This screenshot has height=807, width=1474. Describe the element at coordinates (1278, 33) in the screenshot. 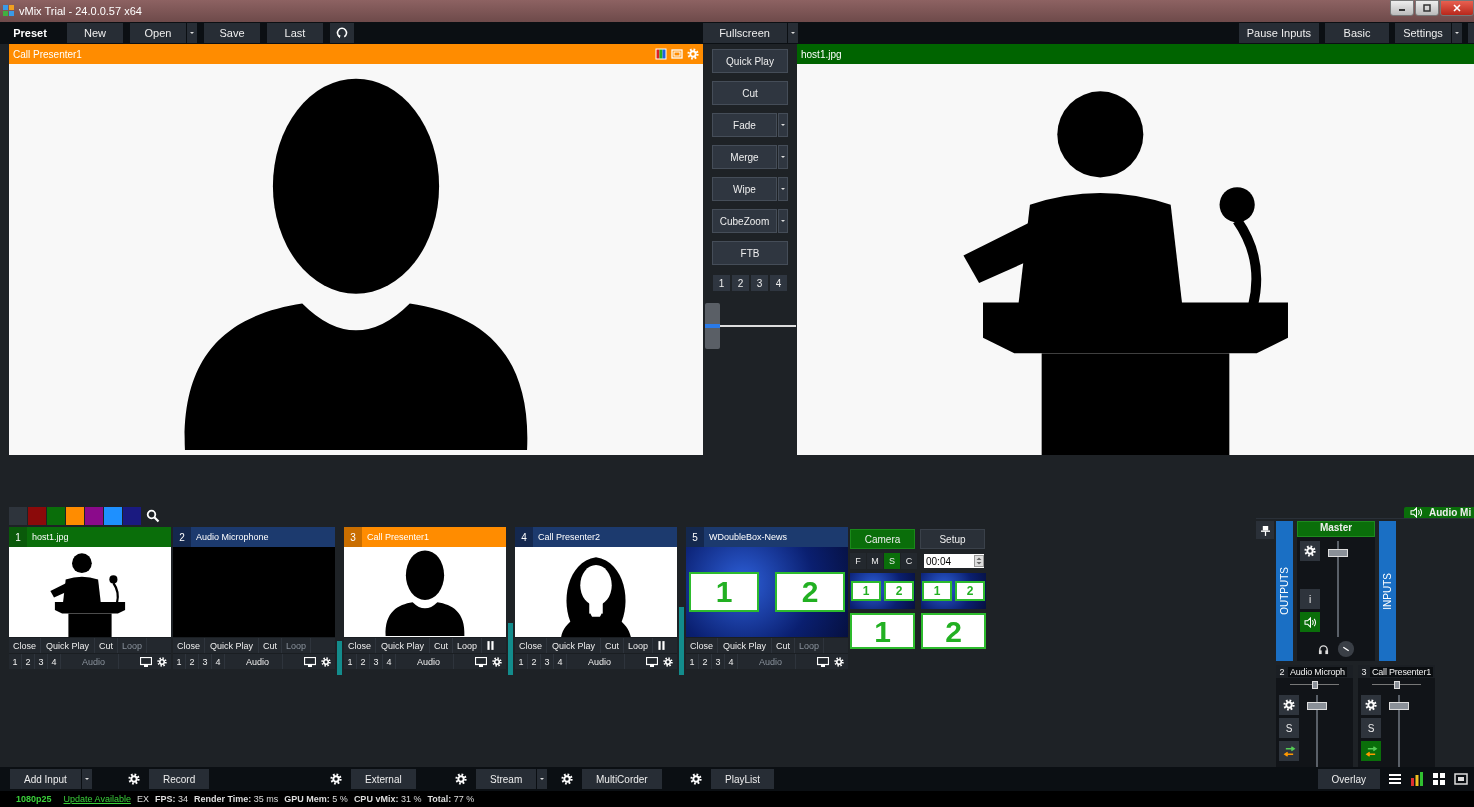

I see `toolbar-button: Pause Inputs` at that location.